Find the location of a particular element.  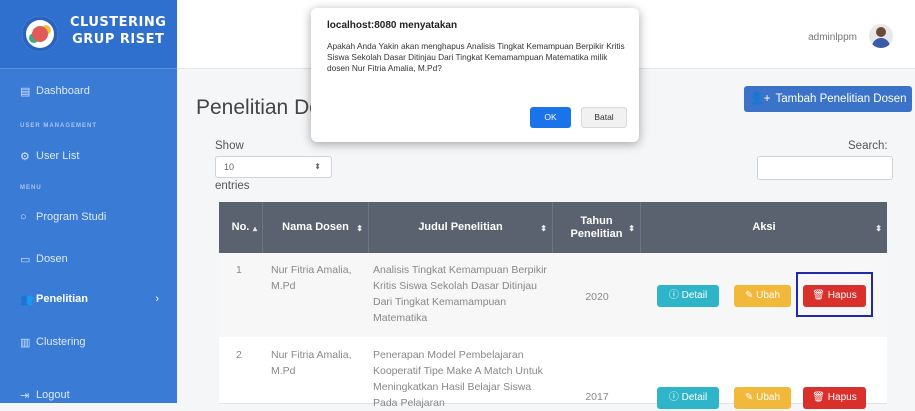

column-header-label: No. is located at coordinates (240, 227).